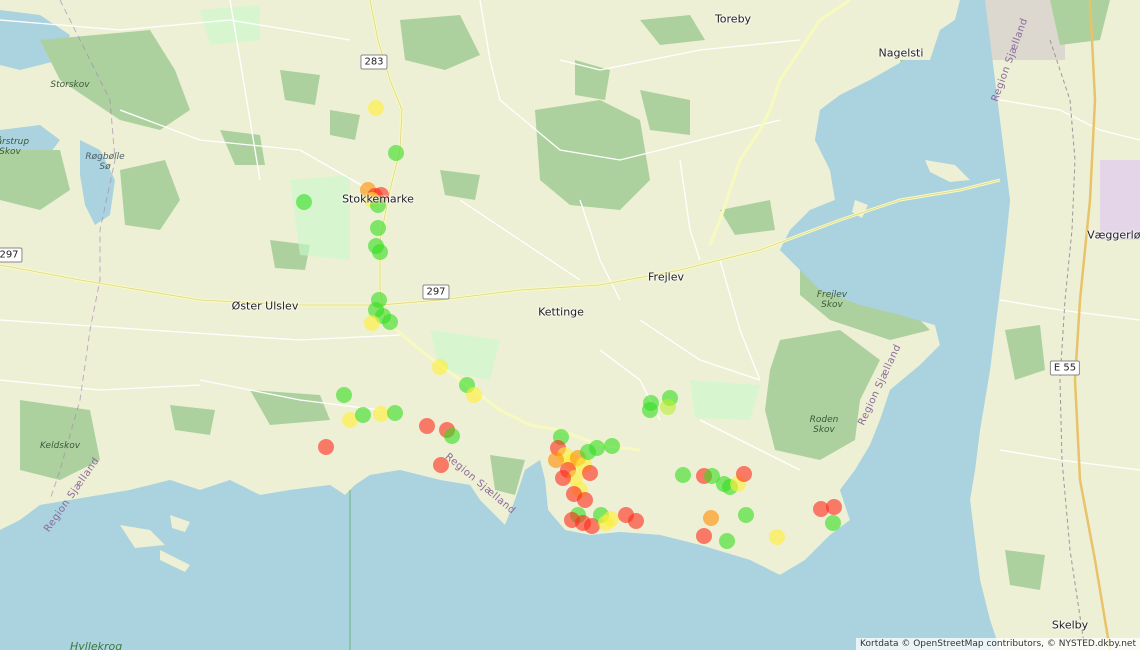 Image resolution: width=1140 pixels, height=650 pixels. What do you see at coordinates (666, 277) in the screenshot?
I see `place-label: Frejlev` at bounding box center [666, 277].